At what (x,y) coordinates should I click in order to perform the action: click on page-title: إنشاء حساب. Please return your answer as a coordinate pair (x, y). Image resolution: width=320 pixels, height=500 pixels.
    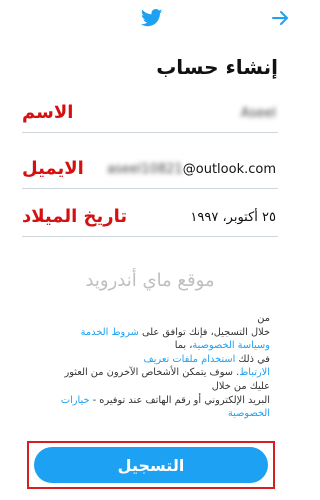
    Looking at the image, I should click on (217, 67).